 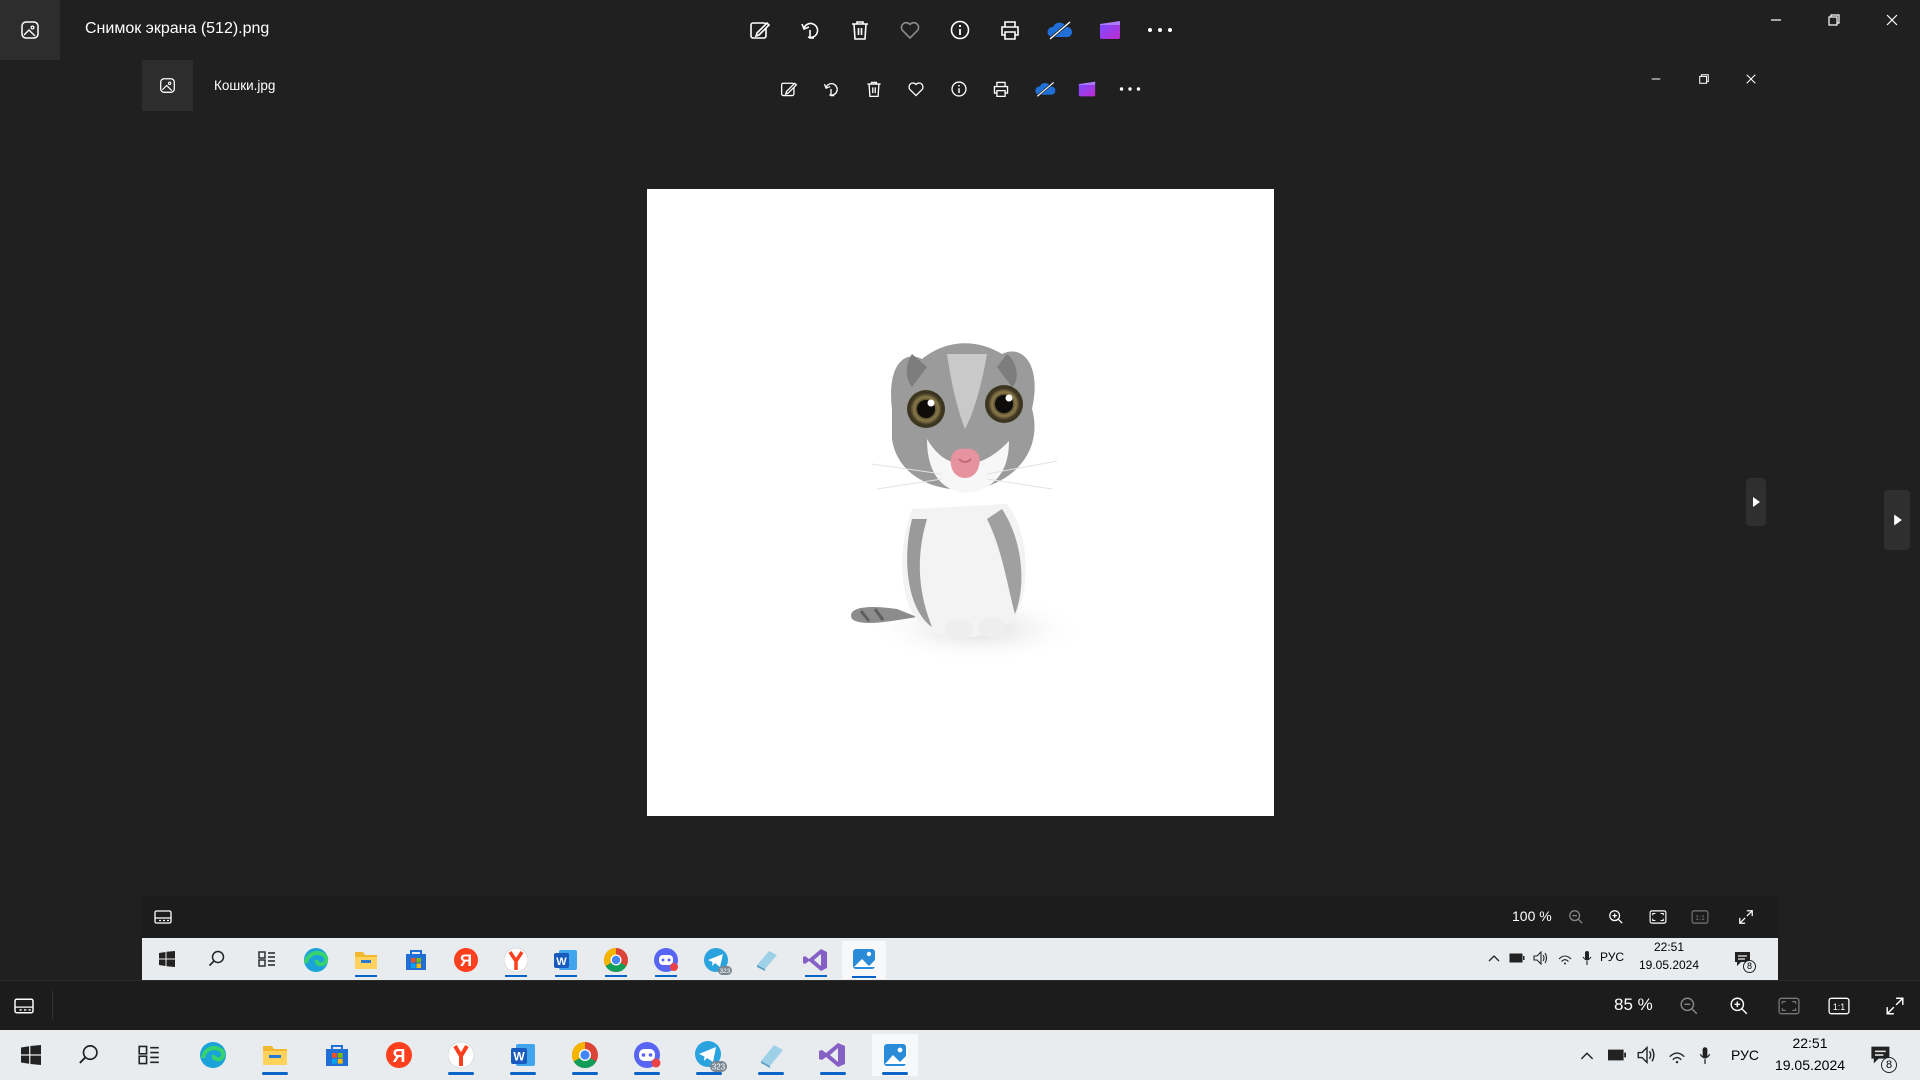 What do you see at coordinates (316, 960) in the screenshot?
I see `edge-icon` at bounding box center [316, 960].